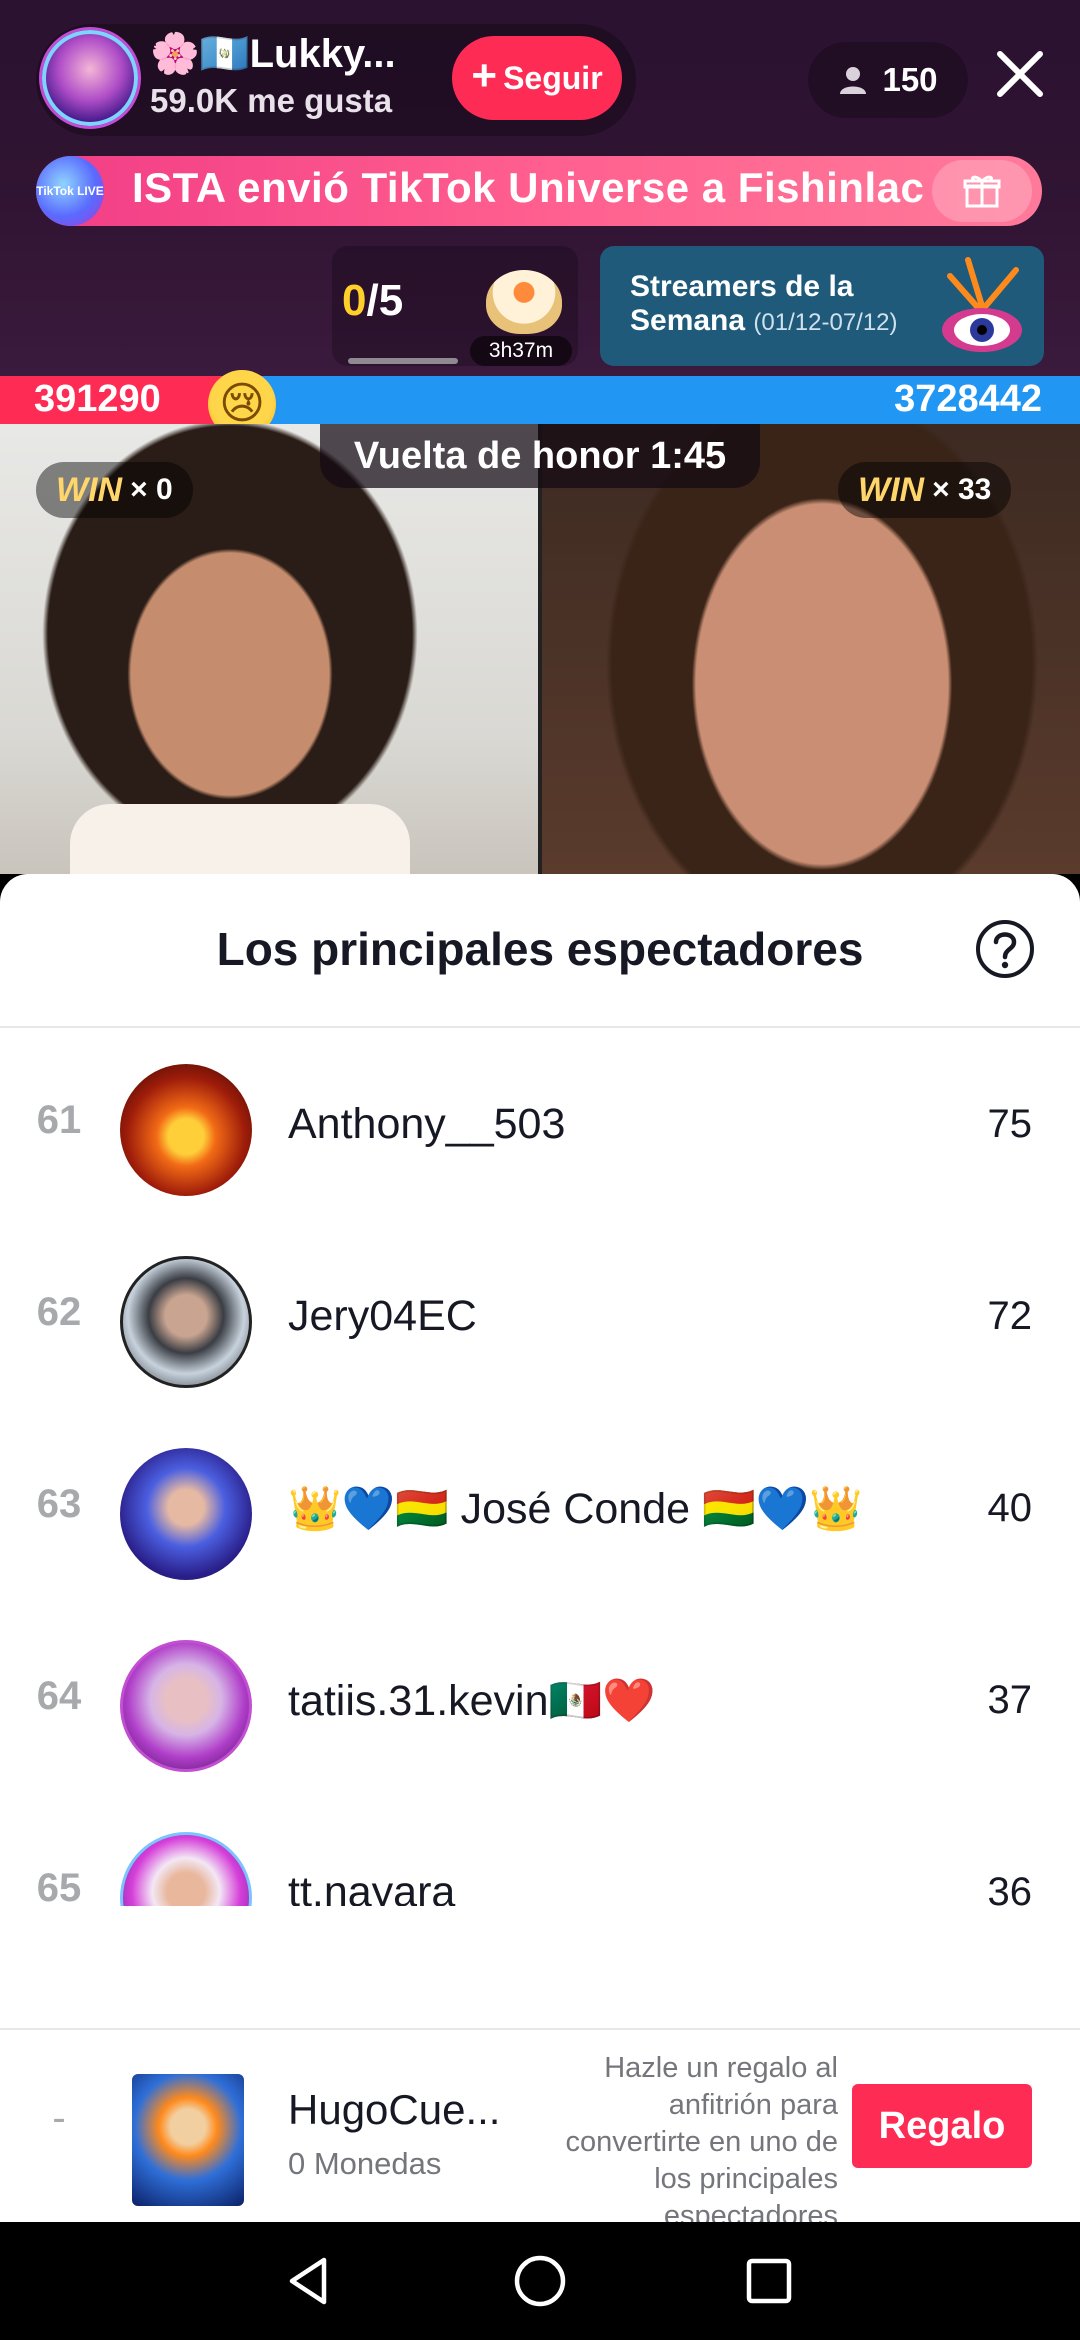 The height and width of the screenshot is (2340, 1080). I want to click on follow-button: + Seguir, so click(537, 78).